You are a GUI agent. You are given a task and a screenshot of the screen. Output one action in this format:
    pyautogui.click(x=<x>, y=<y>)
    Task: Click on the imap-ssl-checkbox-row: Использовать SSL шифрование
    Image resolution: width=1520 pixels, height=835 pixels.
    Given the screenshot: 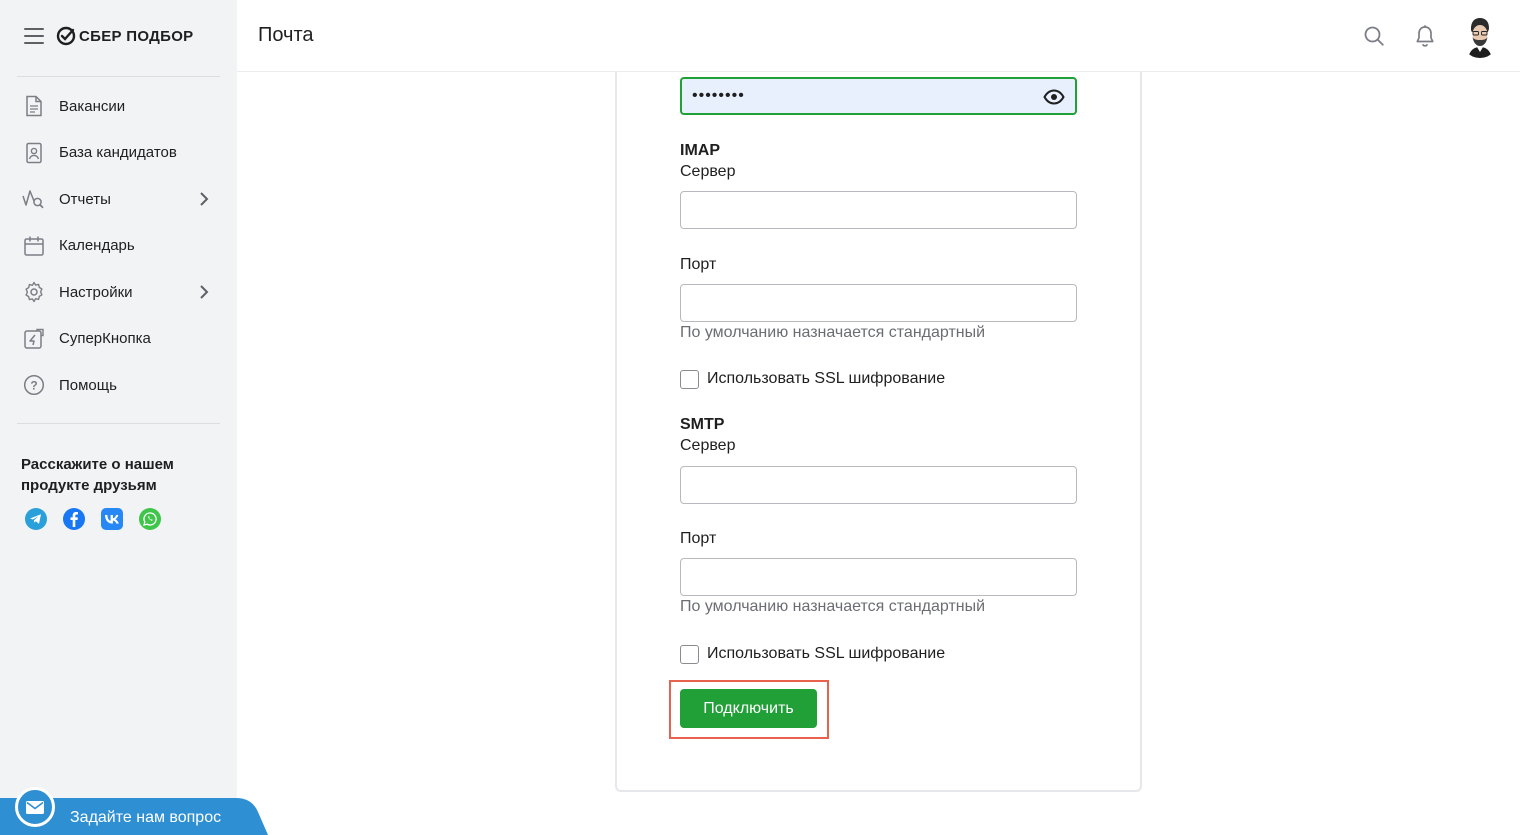 What is the action you would take?
    pyautogui.click(x=812, y=379)
    